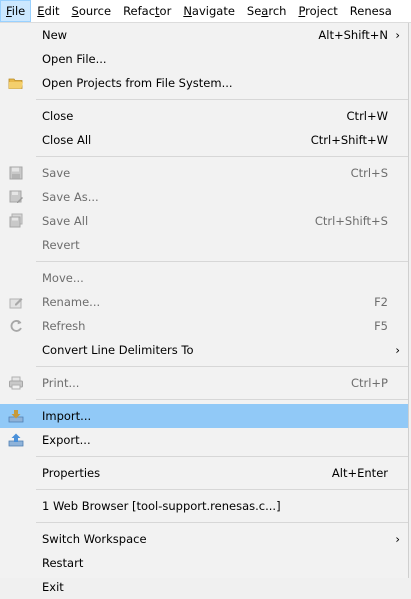  I want to click on menu-item-print: Print... Ctrl+P, so click(204, 383).